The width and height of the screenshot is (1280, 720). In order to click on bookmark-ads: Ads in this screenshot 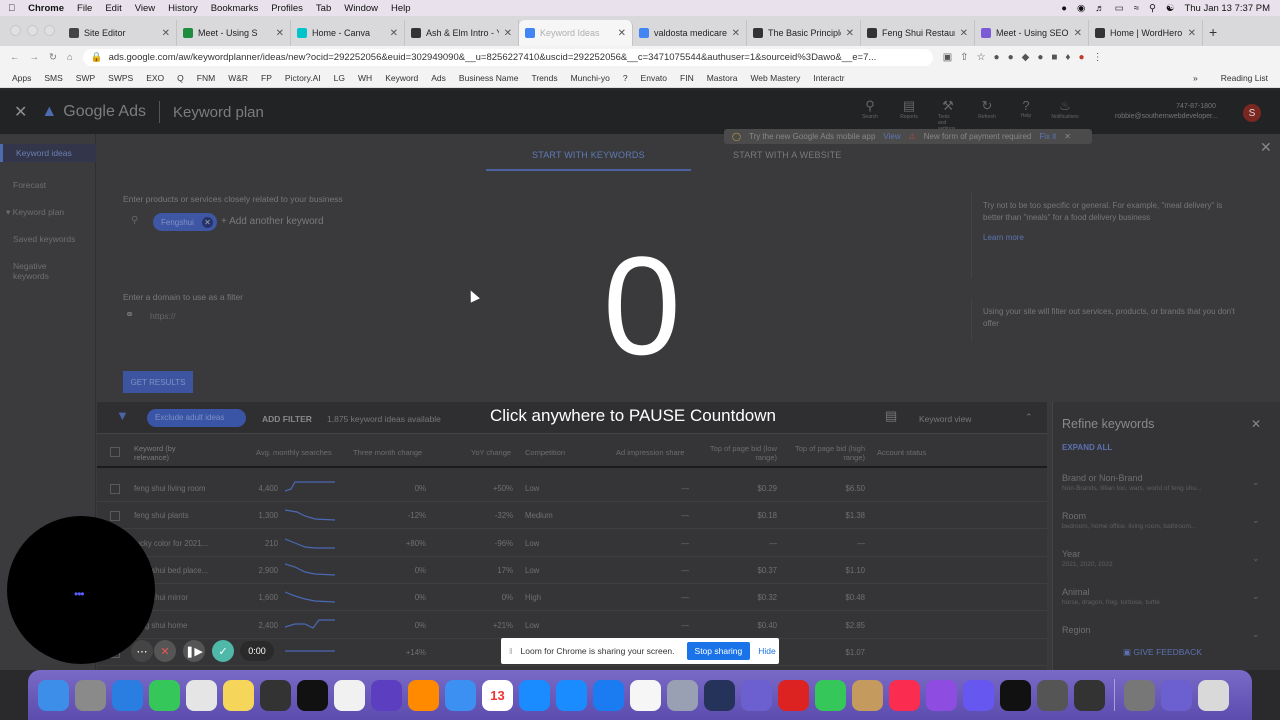, I will do `click(438, 78)`.